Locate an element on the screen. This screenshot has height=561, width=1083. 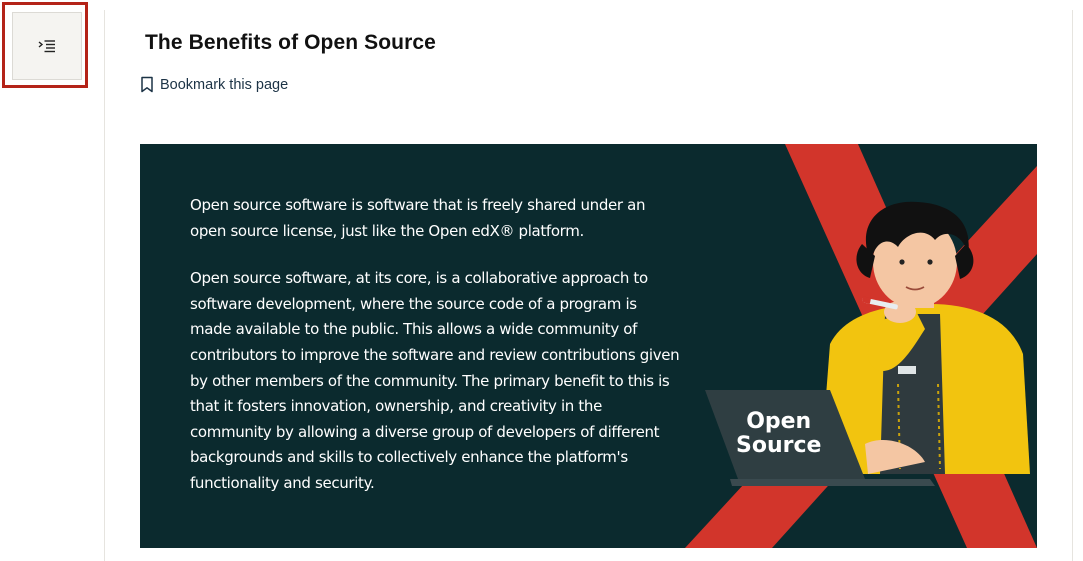
content-right-border is located at coordinates (1072, 285).